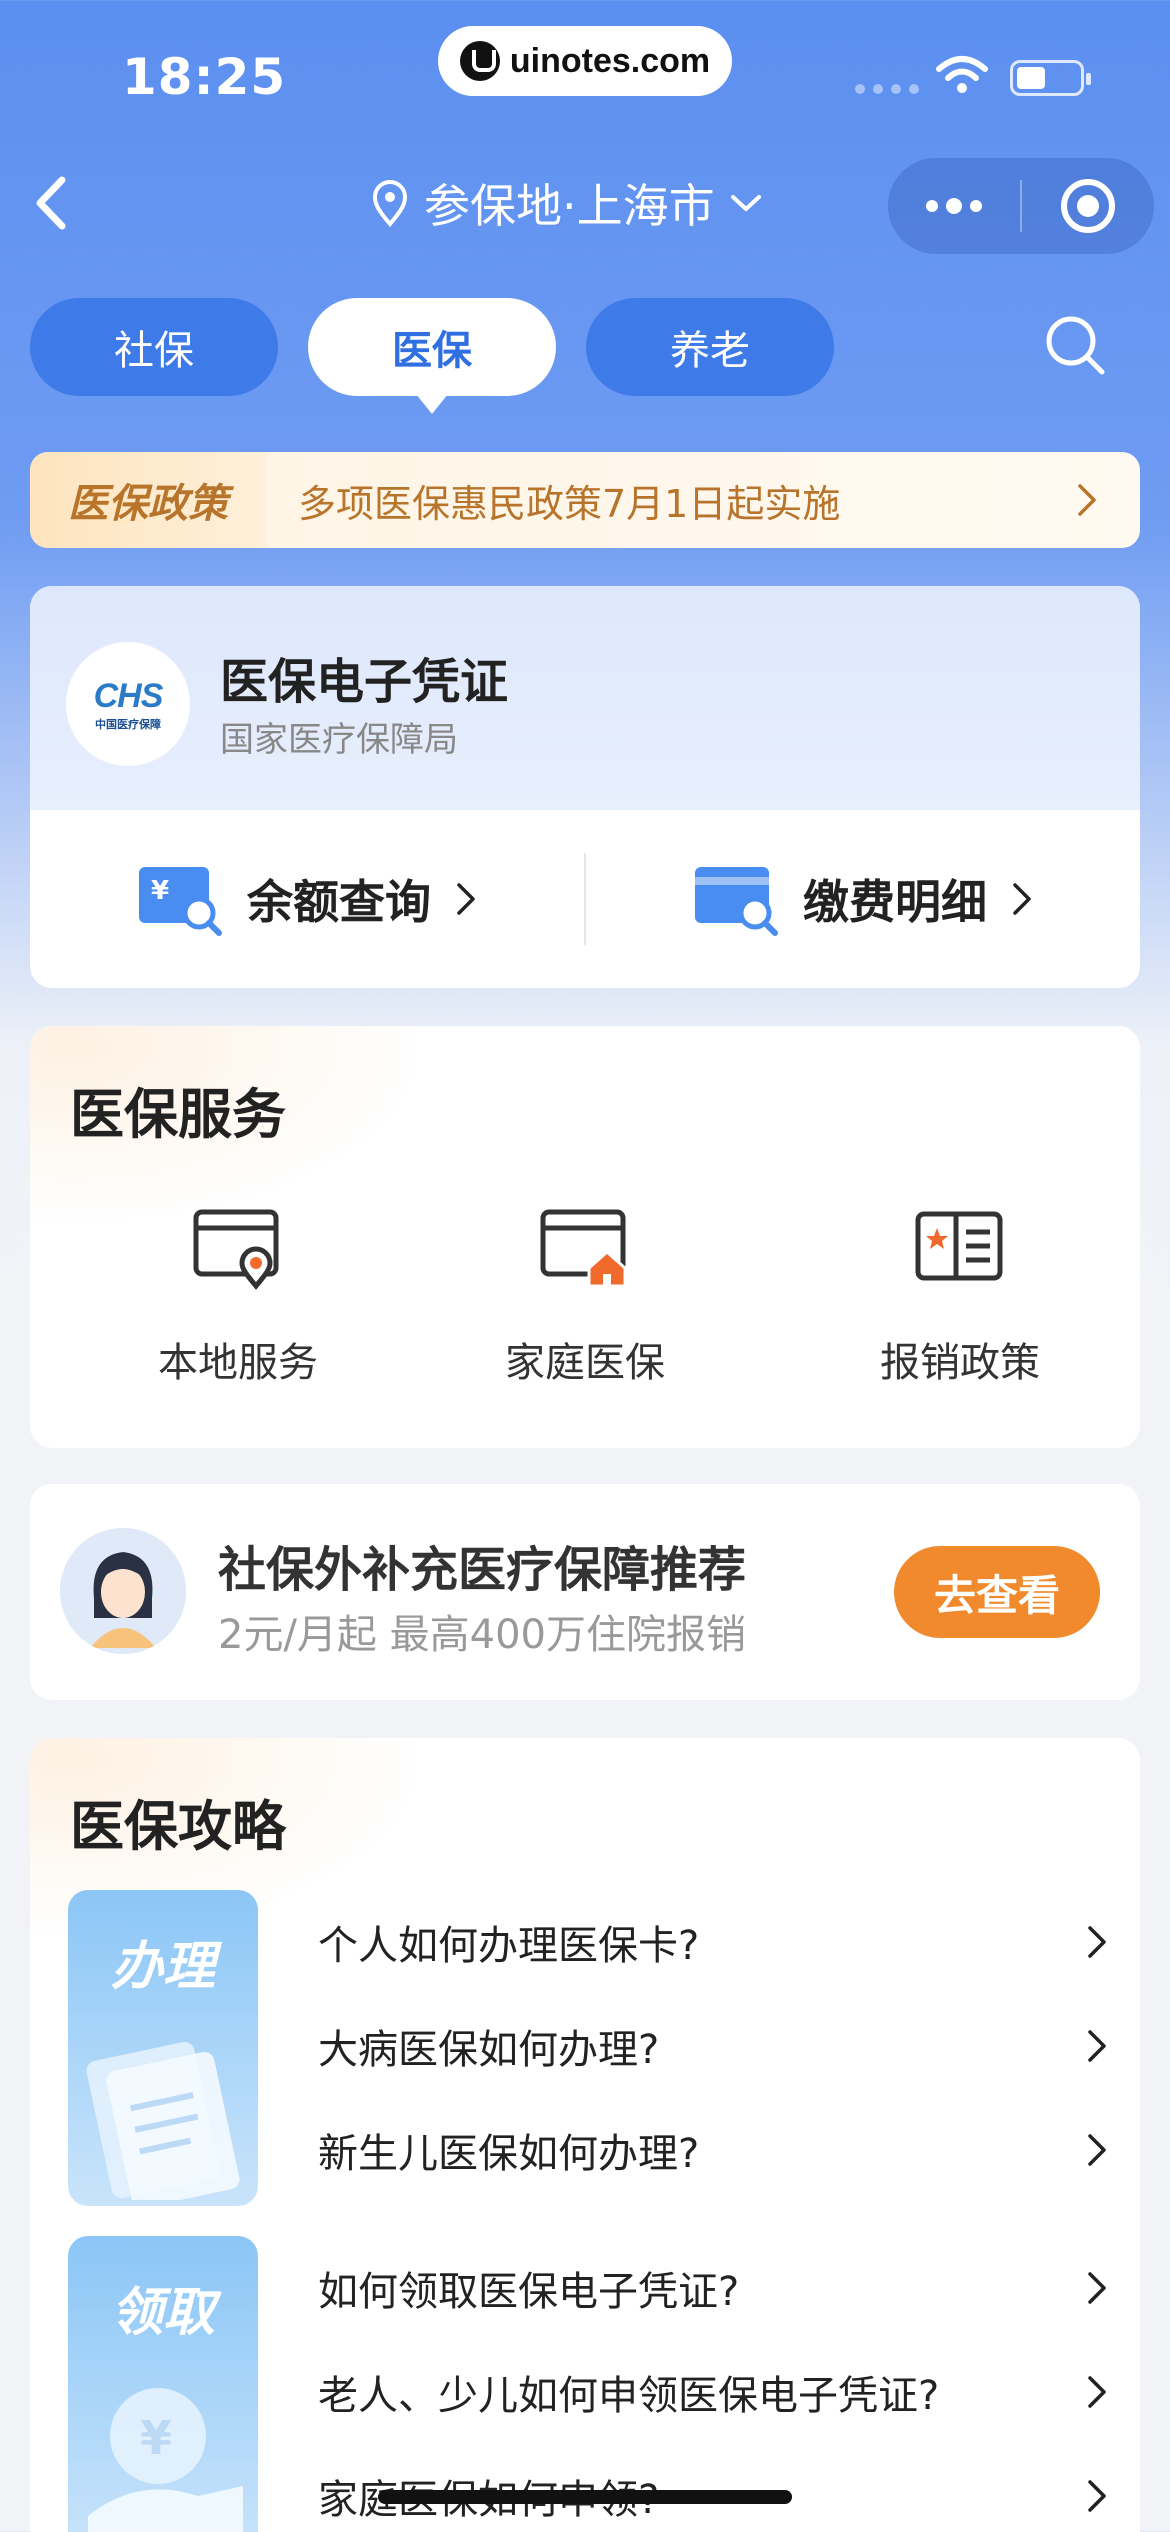 This screenshot has width=1170, height=2532. I want to click on payment-detail-button: 缴费明细, so click(863, 899).